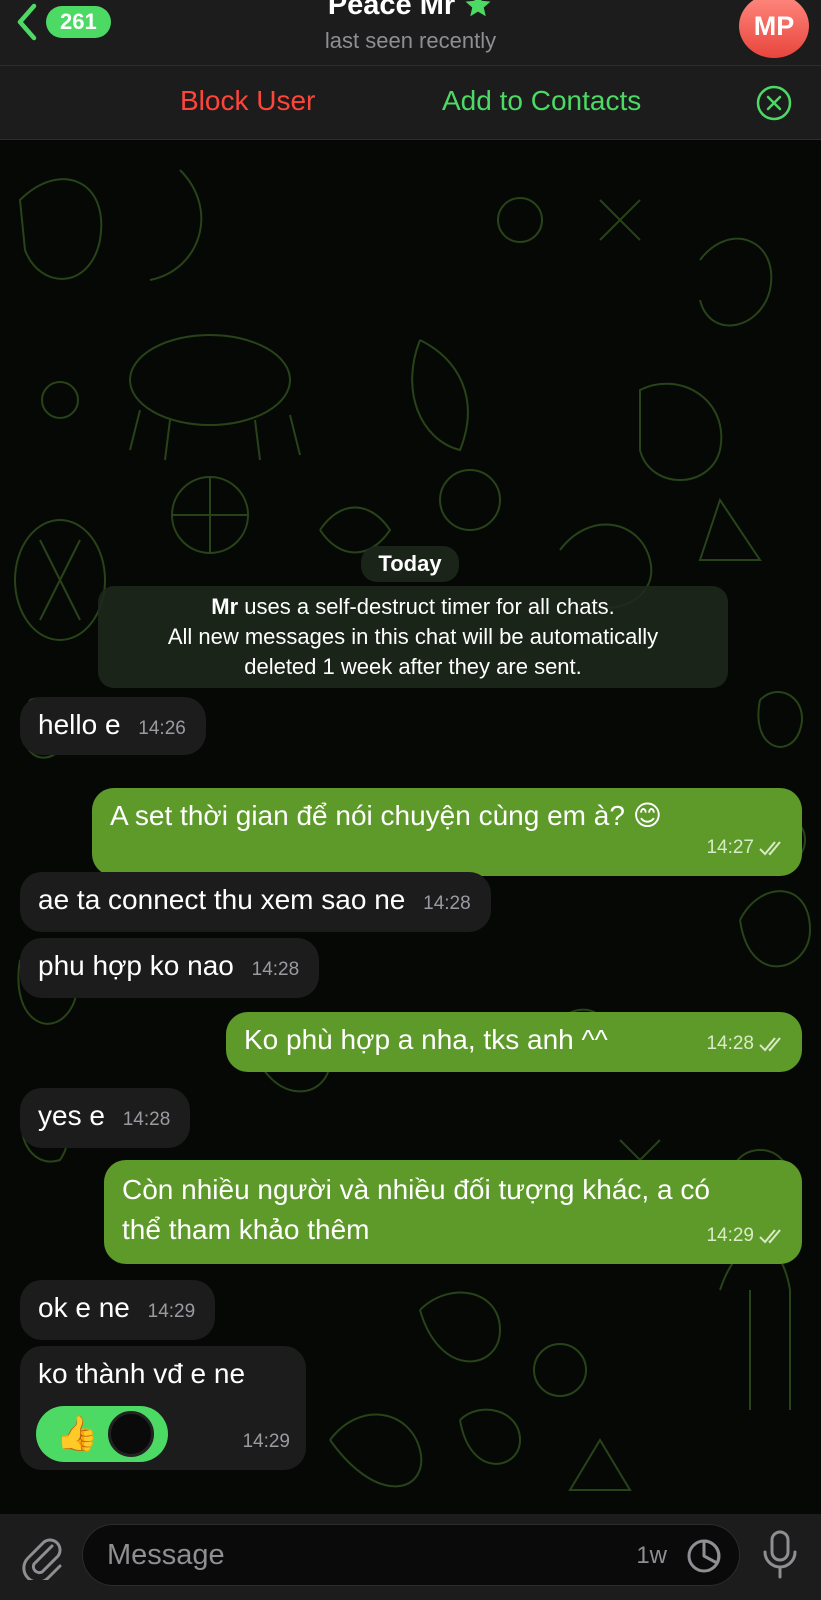 This screenshot has height=1600, width=821. Describe the element at coordinates (131, 1434) in the screenshot. I see `reactor-avatar` at that location.